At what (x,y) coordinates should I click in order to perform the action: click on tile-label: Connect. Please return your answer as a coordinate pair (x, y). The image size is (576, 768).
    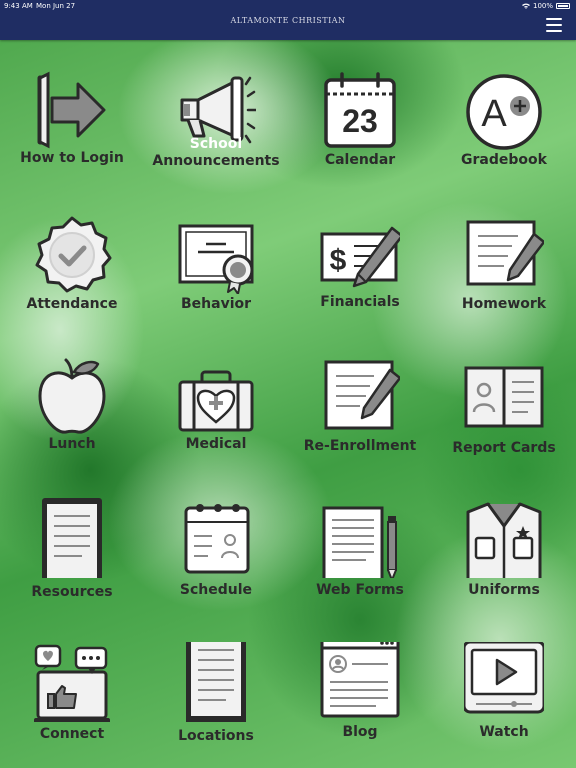
    Looking at the image, I should click on (72, 734).